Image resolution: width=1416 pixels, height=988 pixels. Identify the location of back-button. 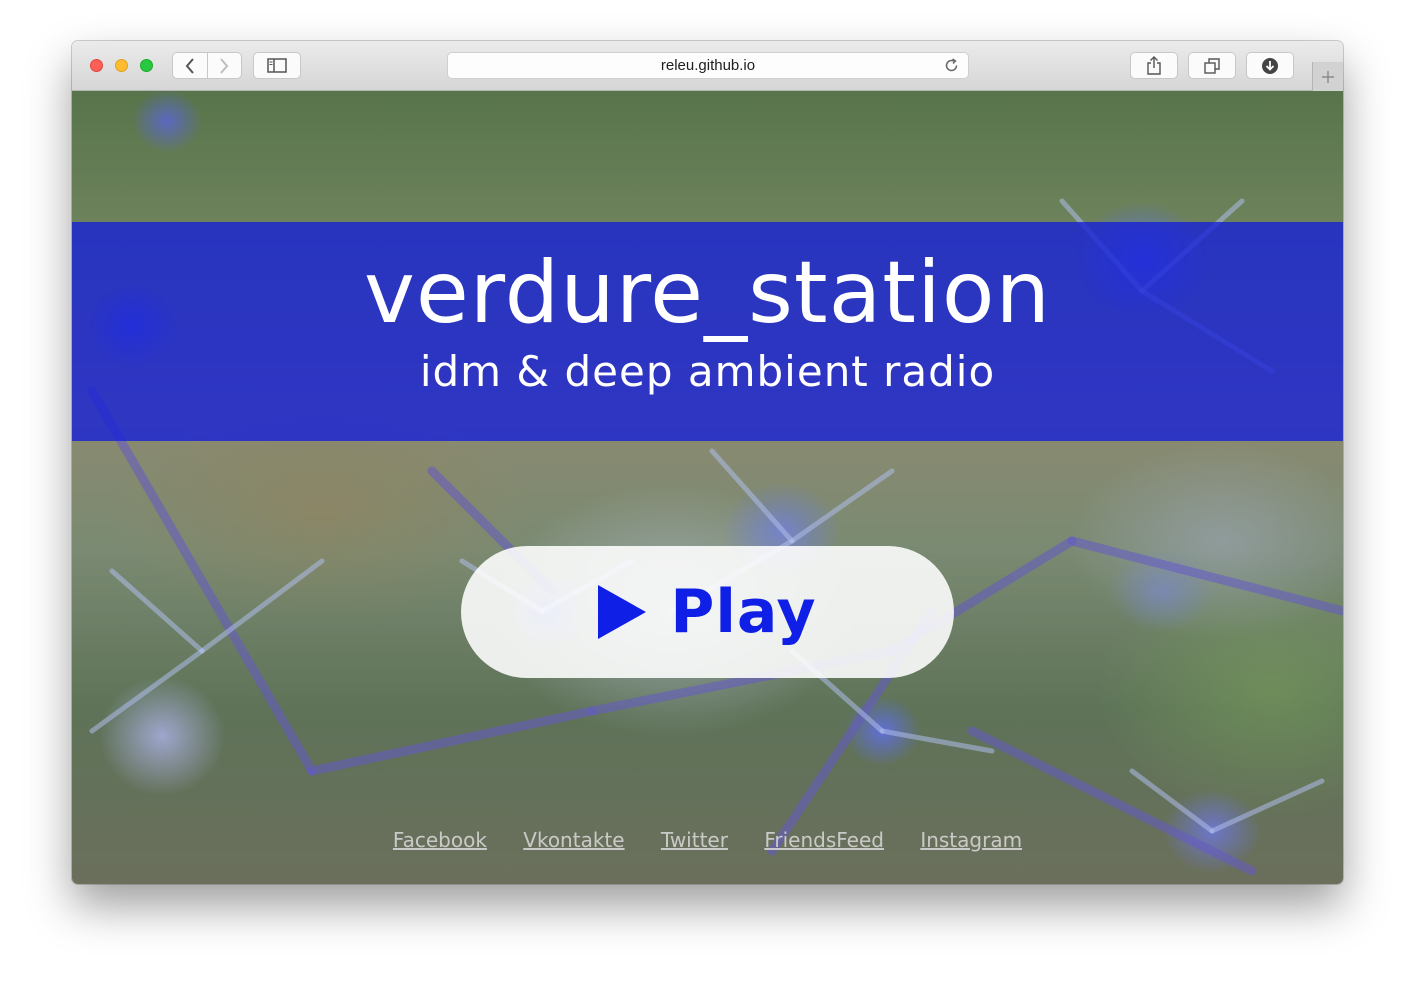
(190, 65).